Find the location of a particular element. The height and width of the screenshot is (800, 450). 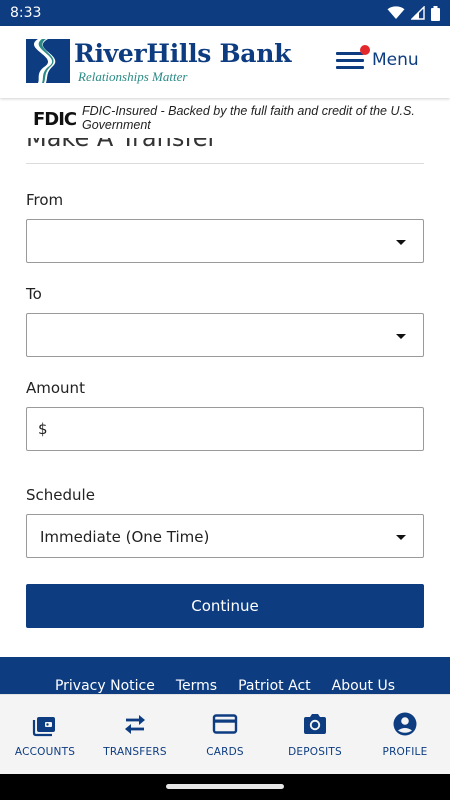

system-navigation-bar is located at coordinates (225, 787).